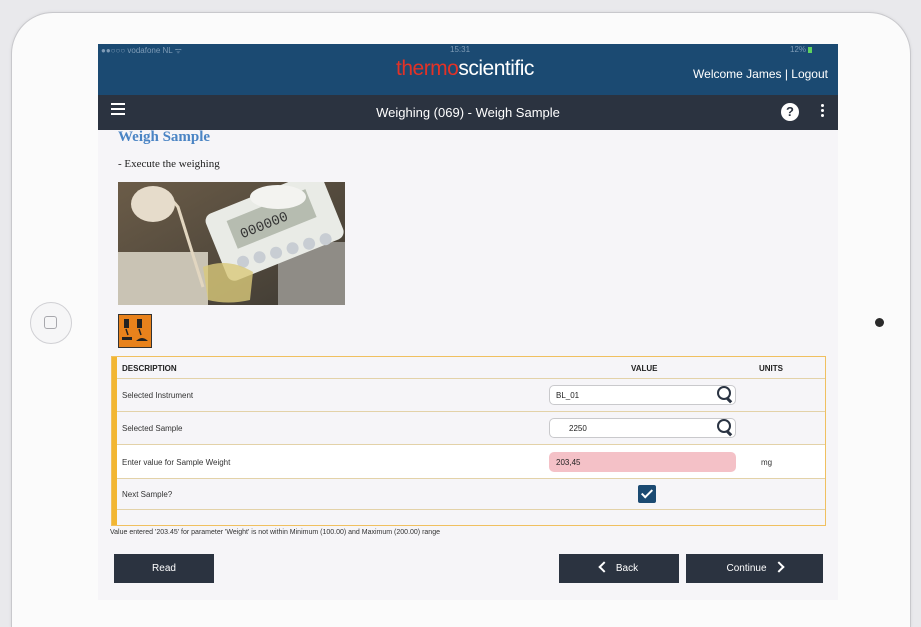 This screenshot has height=627, width=921. What do you see at coordinates (164, 137) in the screenshot?
I see `section-heading: Weigh Sample` at bounding box center [164, 137].